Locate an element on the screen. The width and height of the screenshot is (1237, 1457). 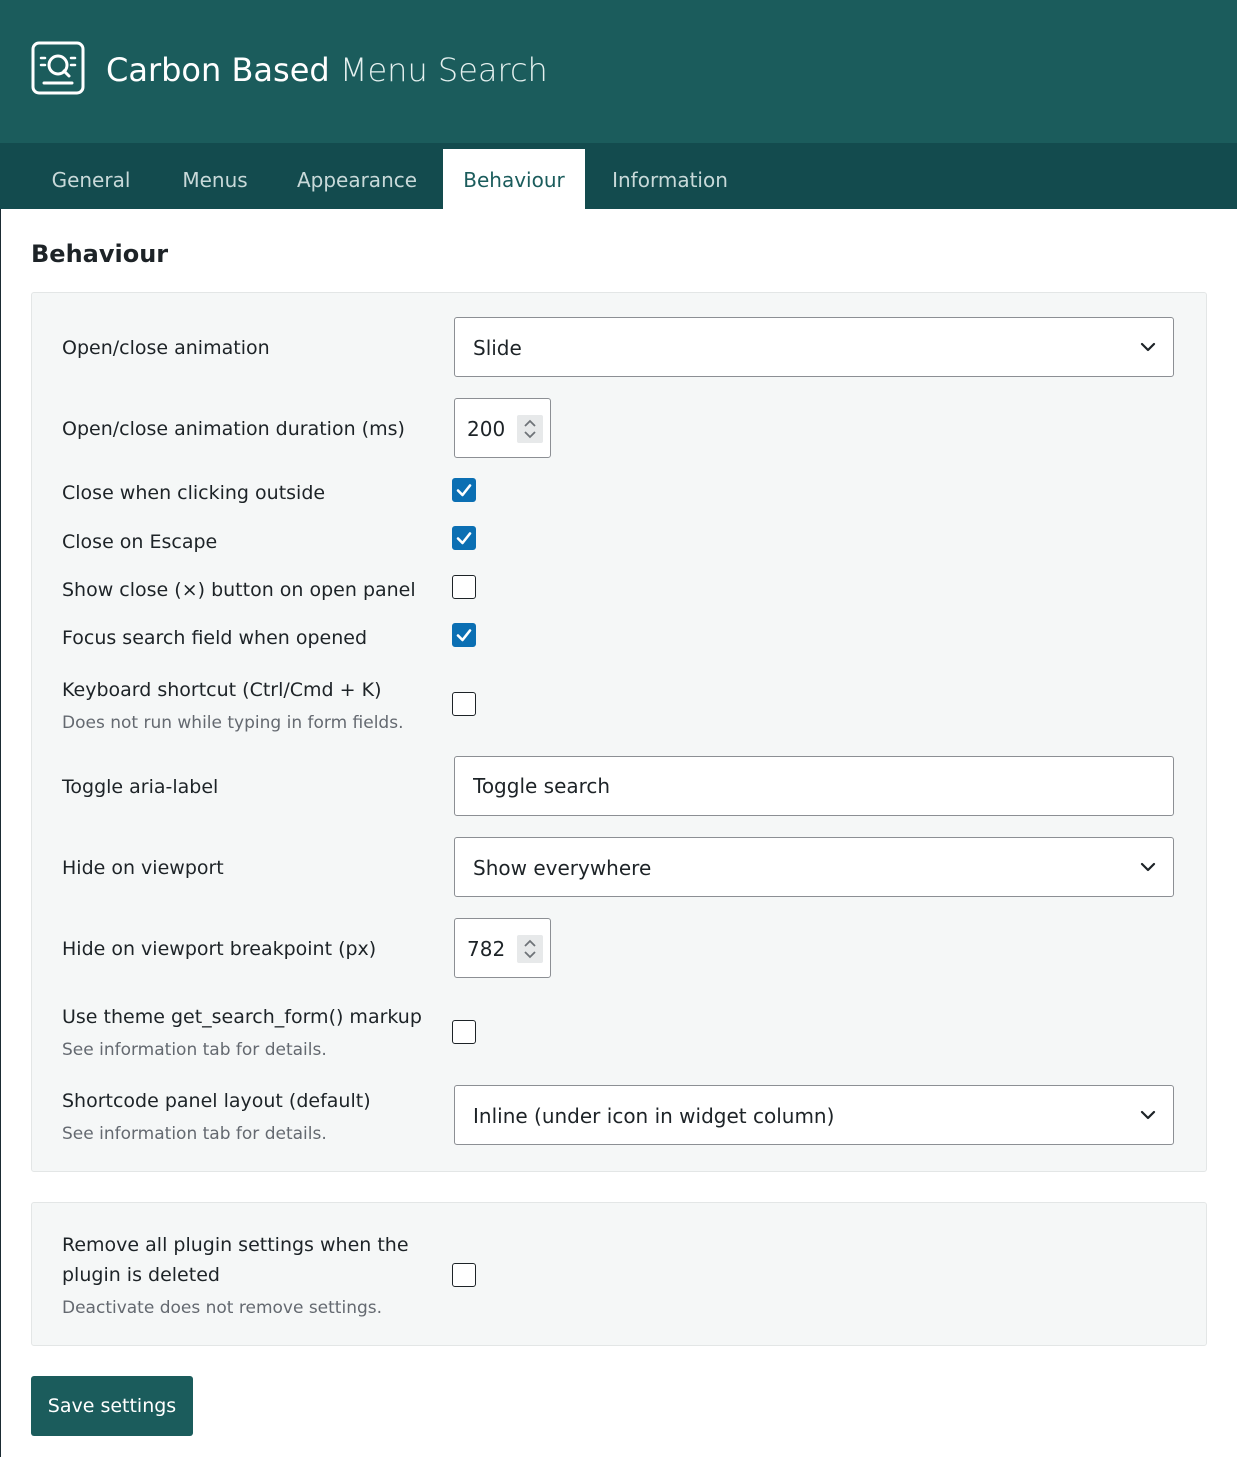
remove-settings-description: Deactivate does not remove settings. is located at coordinates (222, 1308).